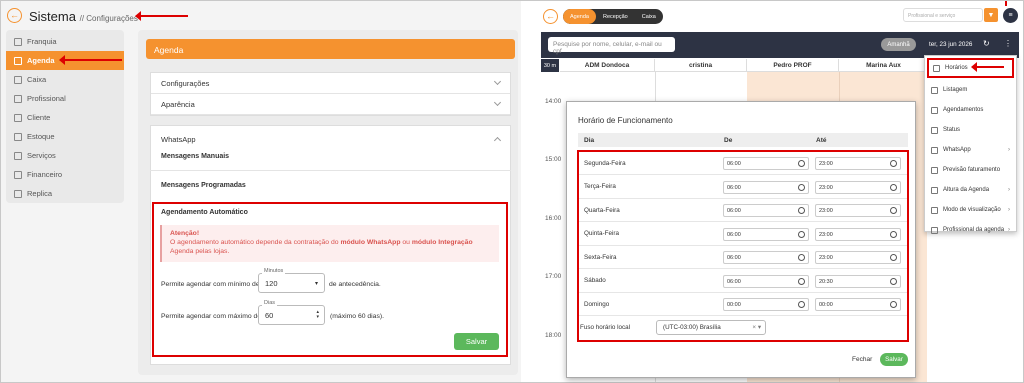 The height and width of the screenshot is (383, 1024). Describe the element at coordinates (291, 283) in the screenshot. I see `min-minutes-select: 120 ▾` at that location.